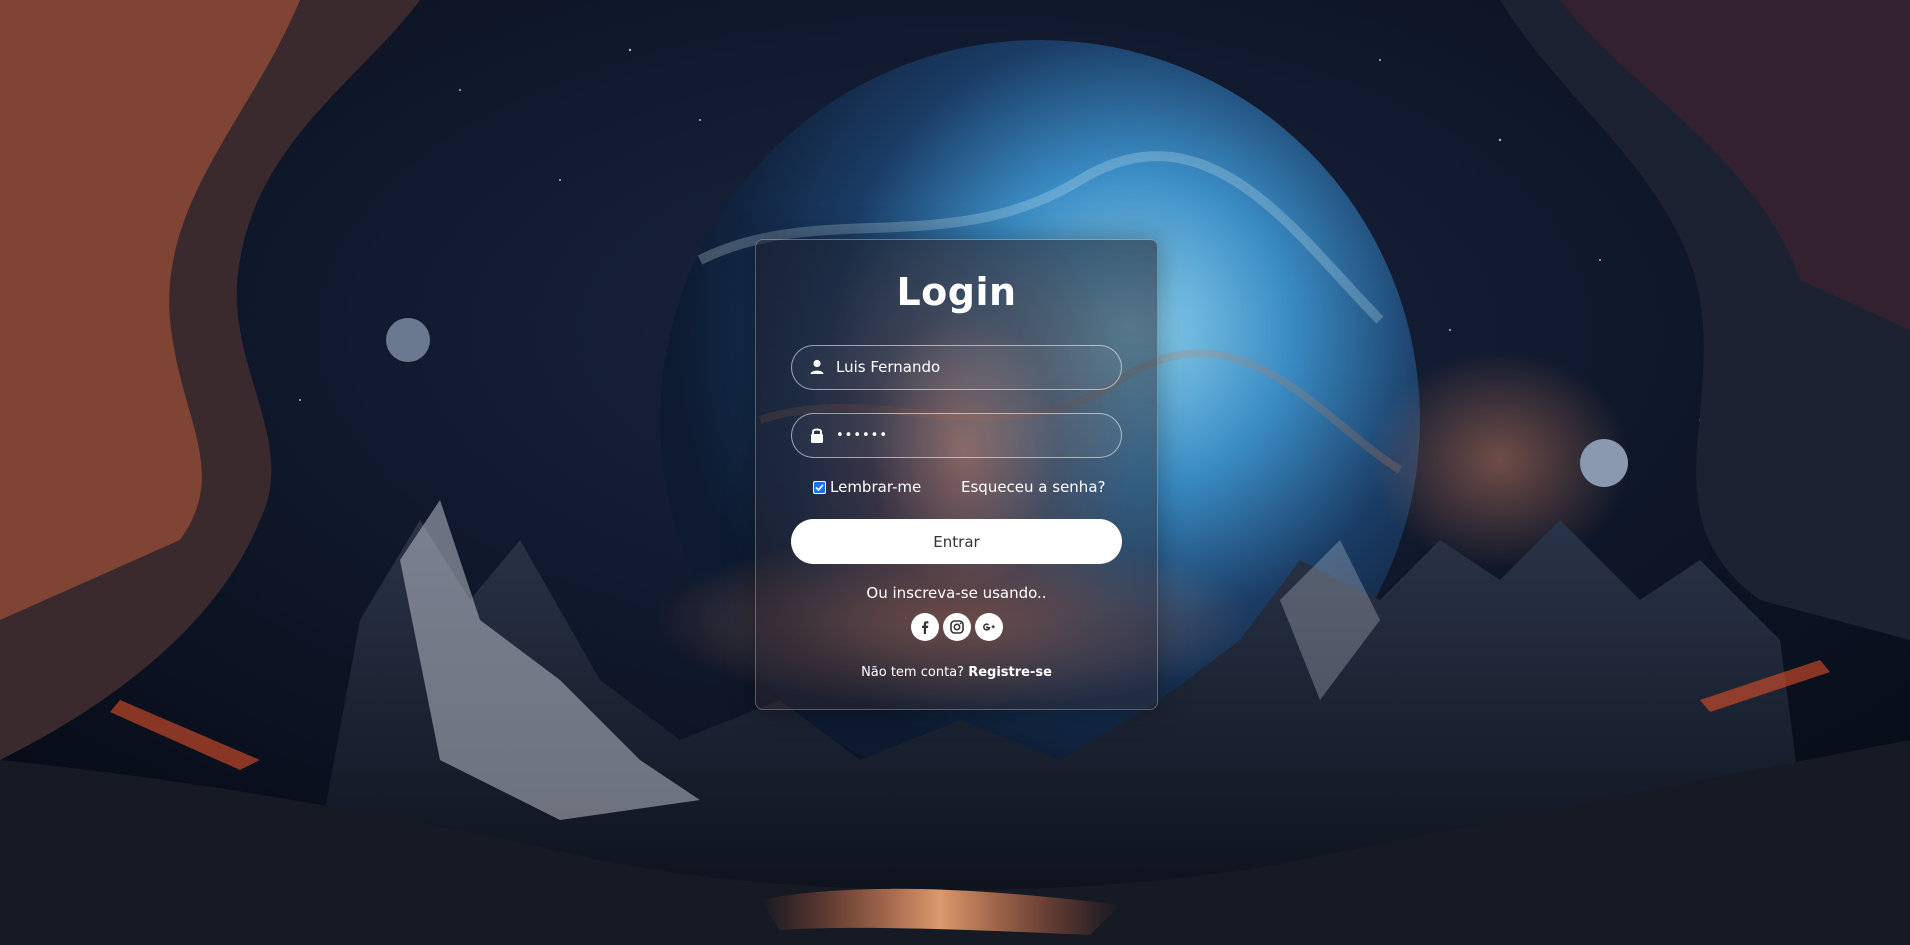 This screenshot has height=945, width=1910. What do you see at coordinates (876, 487) in the screenshot?
I see `remember-label: Lembrar-me` at bounding box center [876, 487].